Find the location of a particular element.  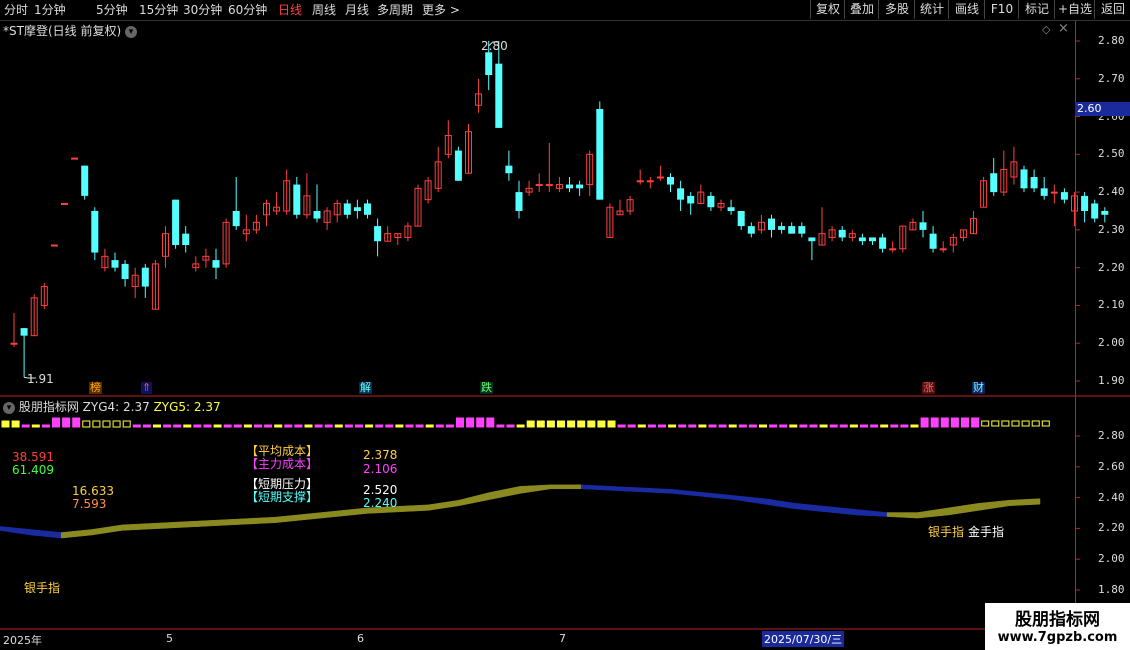

chevron-down-icon: ▾ is located at coordinates (9, 407).